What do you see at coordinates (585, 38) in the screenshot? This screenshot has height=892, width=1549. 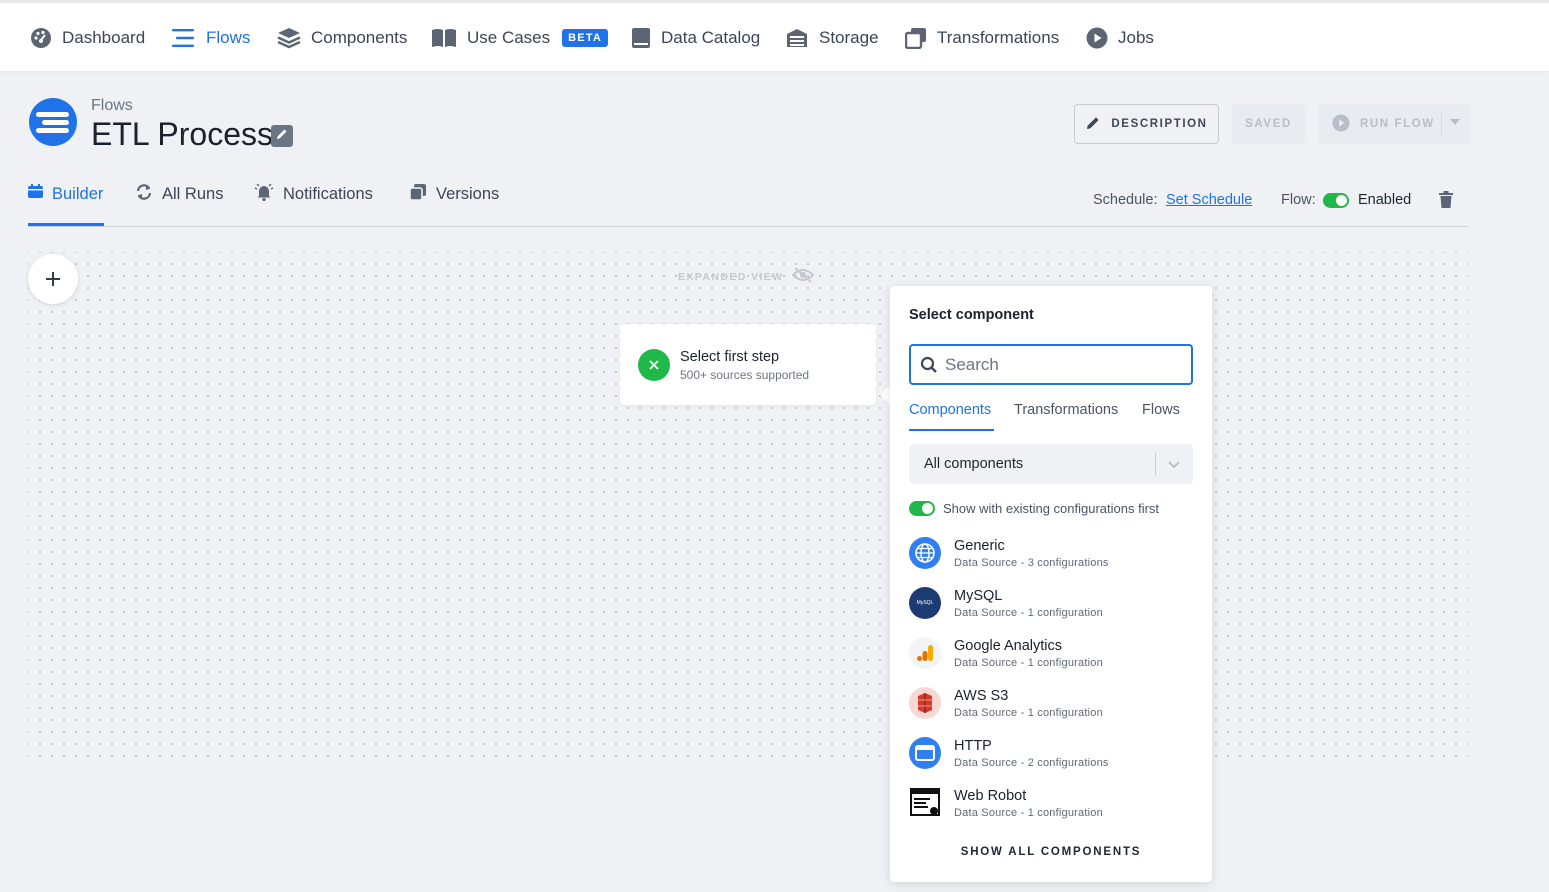 I see `beta-badge: BETA` at bounding box center [585, 38].